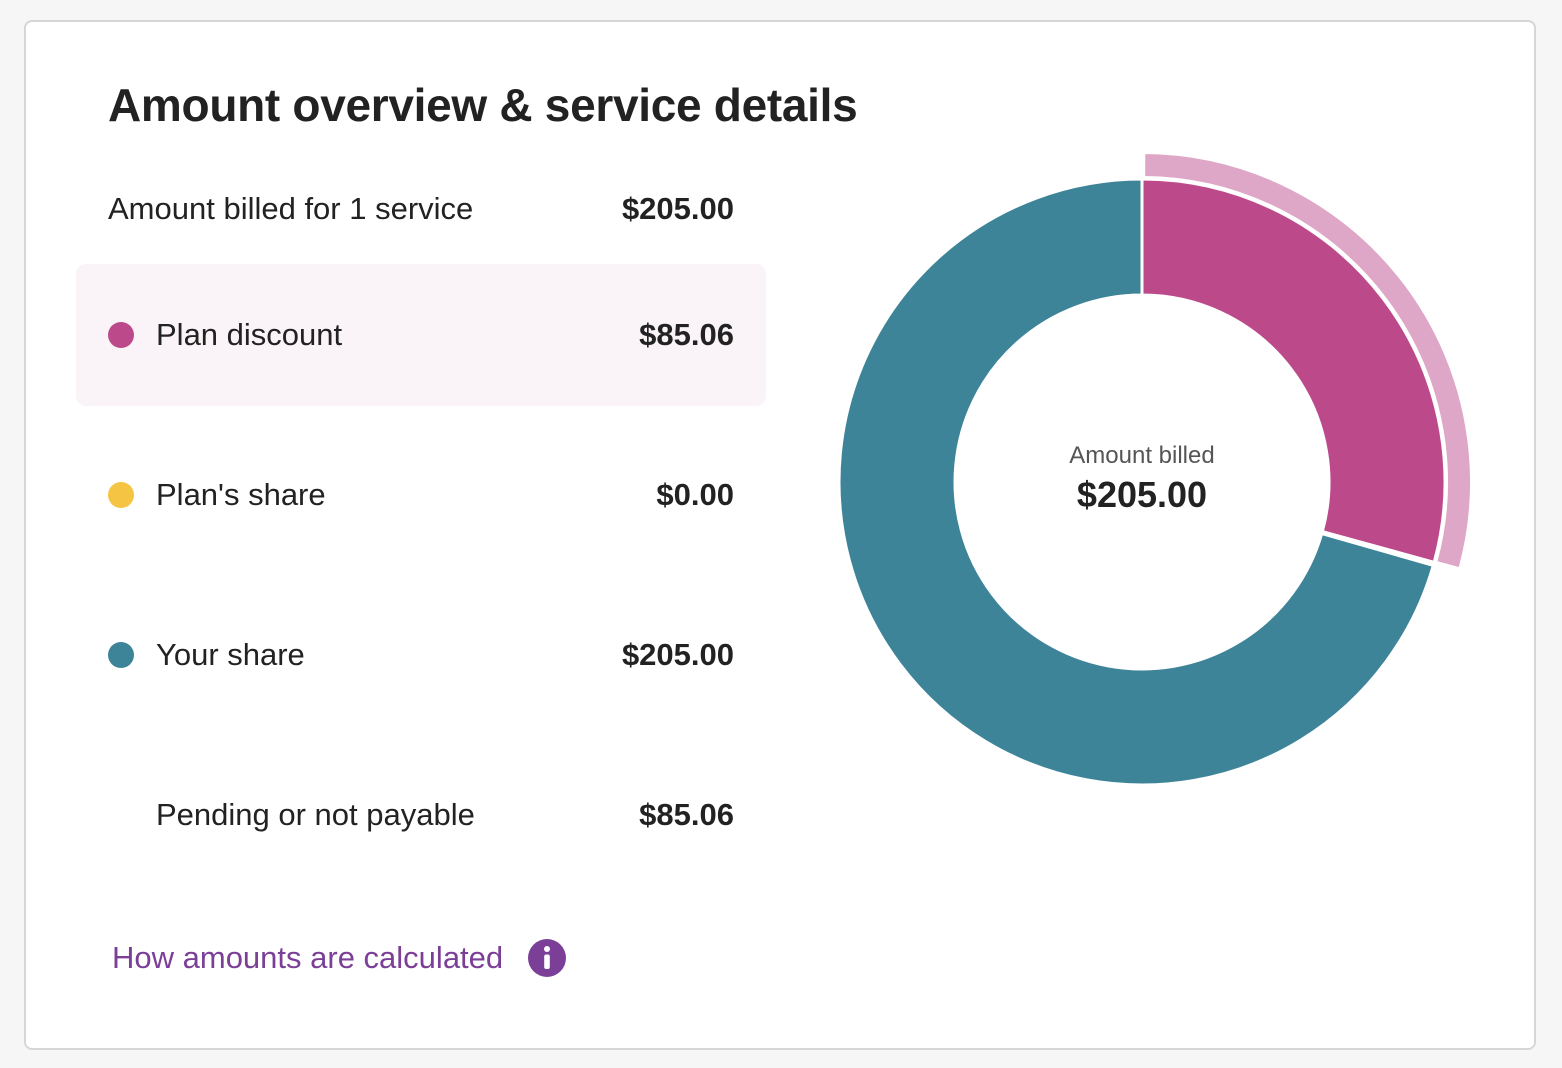 The height and width of the screenshot is (1068, 1562). I want to click on your-share-row: Your share $205.00, so click(421, 655).